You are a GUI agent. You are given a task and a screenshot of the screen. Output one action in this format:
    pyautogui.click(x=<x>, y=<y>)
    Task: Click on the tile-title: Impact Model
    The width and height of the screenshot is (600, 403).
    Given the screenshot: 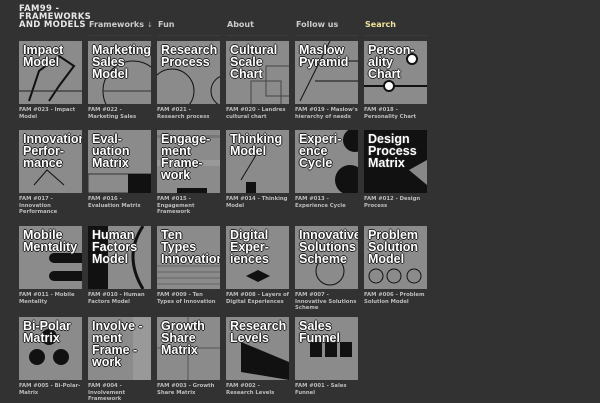 What is the action you would take?
    pyautogui.click(x=43, y=56)
    